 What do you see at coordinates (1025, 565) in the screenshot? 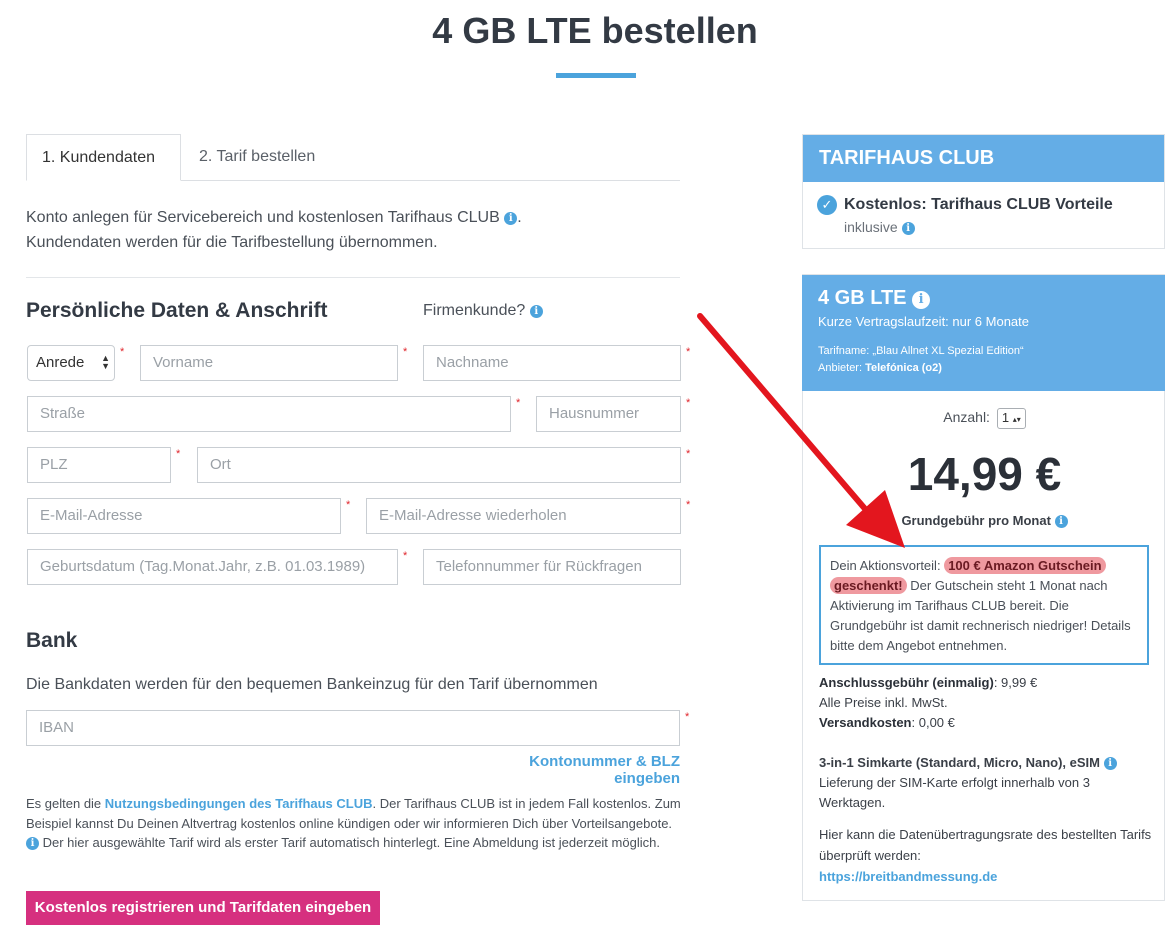
I see `promo-highlight: 100 € Amazon Gutschein` at bounding box center [1025, 565].